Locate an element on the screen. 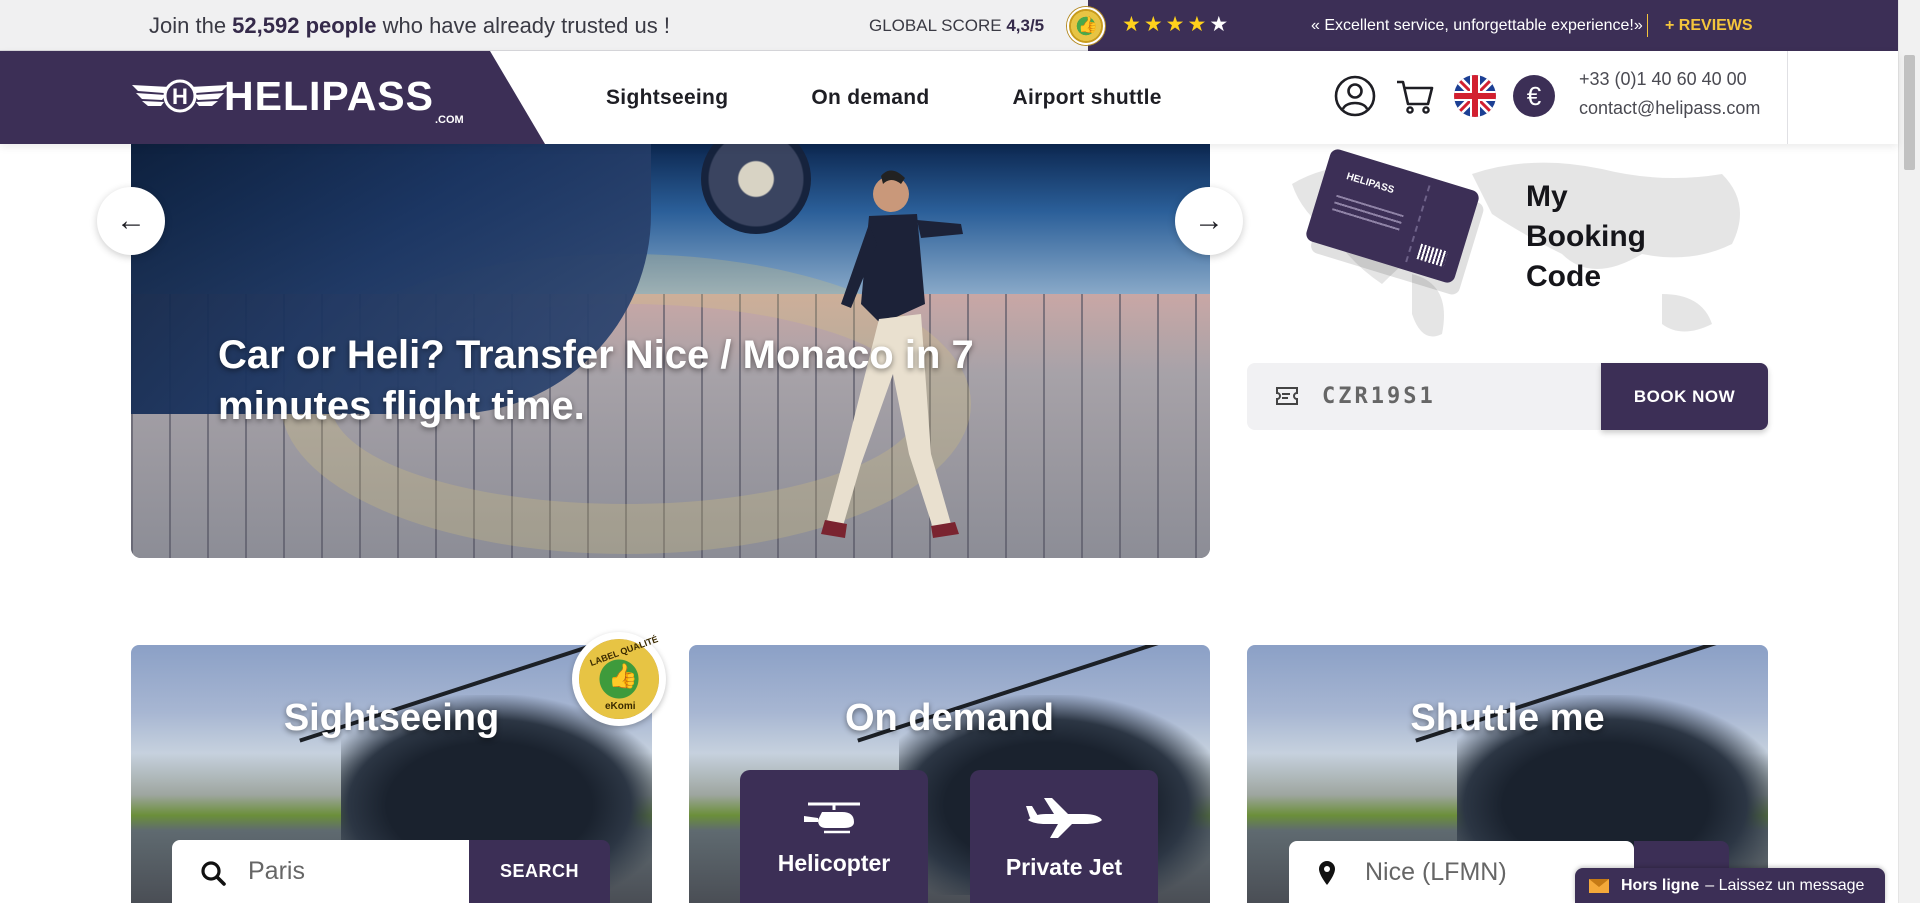 The width and height of the screenshot is (1920, 903). language-selector is located at coordinates (1475, 96).